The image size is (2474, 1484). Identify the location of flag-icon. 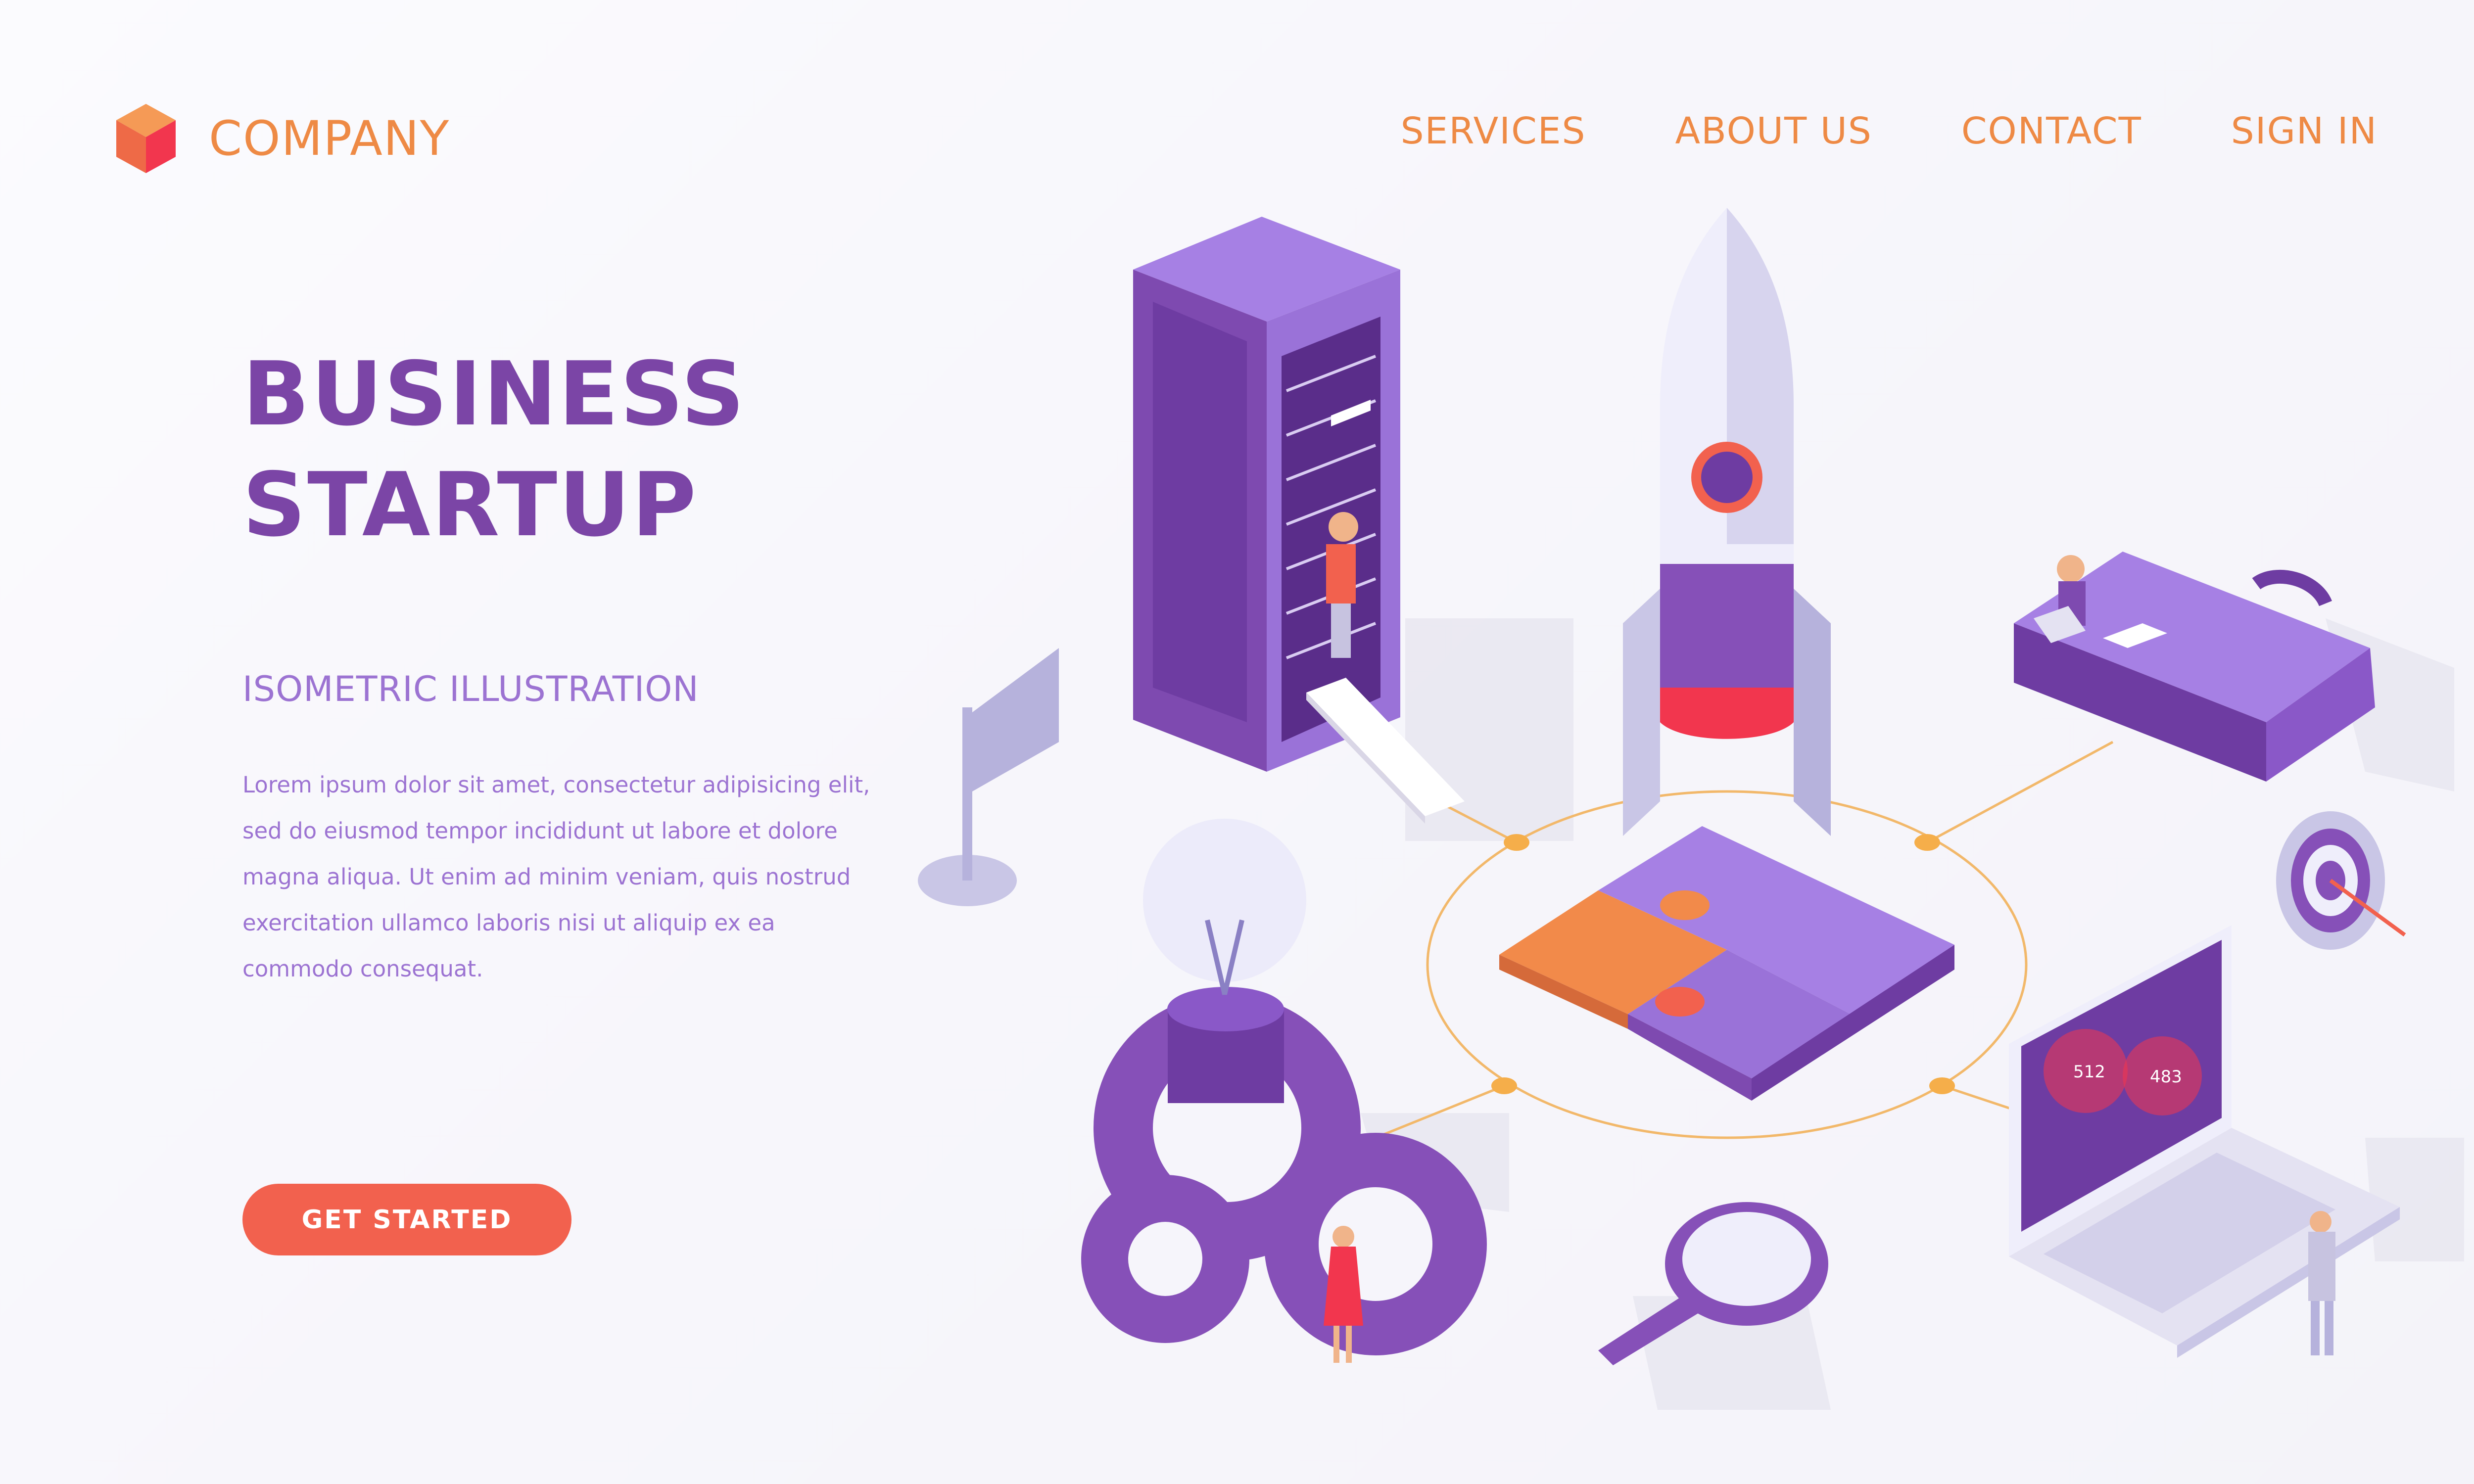
(989, 777).